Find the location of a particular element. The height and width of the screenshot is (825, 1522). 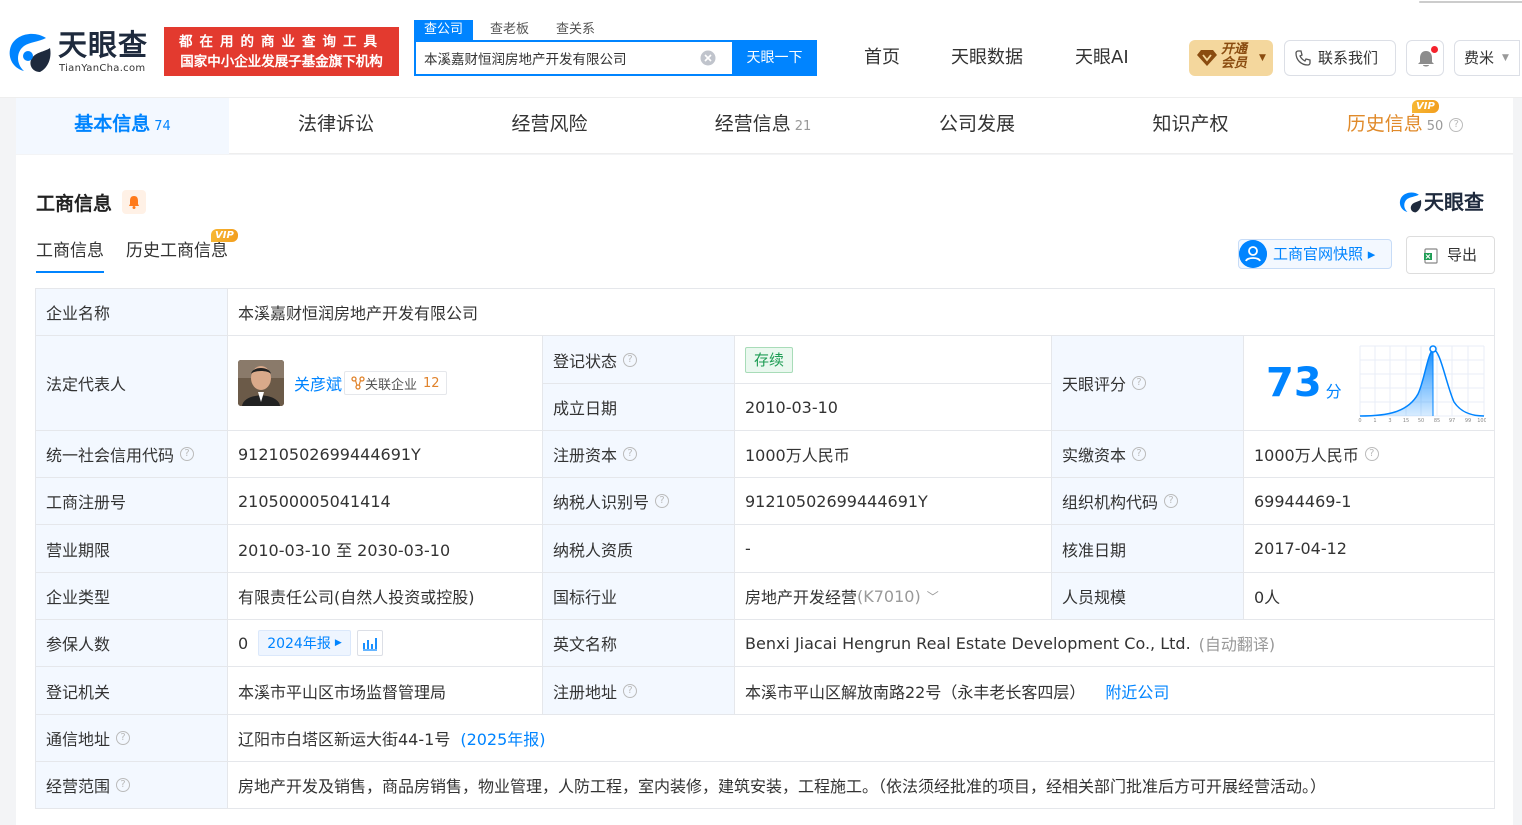

clear-icon is located at coordinates (708, 58).